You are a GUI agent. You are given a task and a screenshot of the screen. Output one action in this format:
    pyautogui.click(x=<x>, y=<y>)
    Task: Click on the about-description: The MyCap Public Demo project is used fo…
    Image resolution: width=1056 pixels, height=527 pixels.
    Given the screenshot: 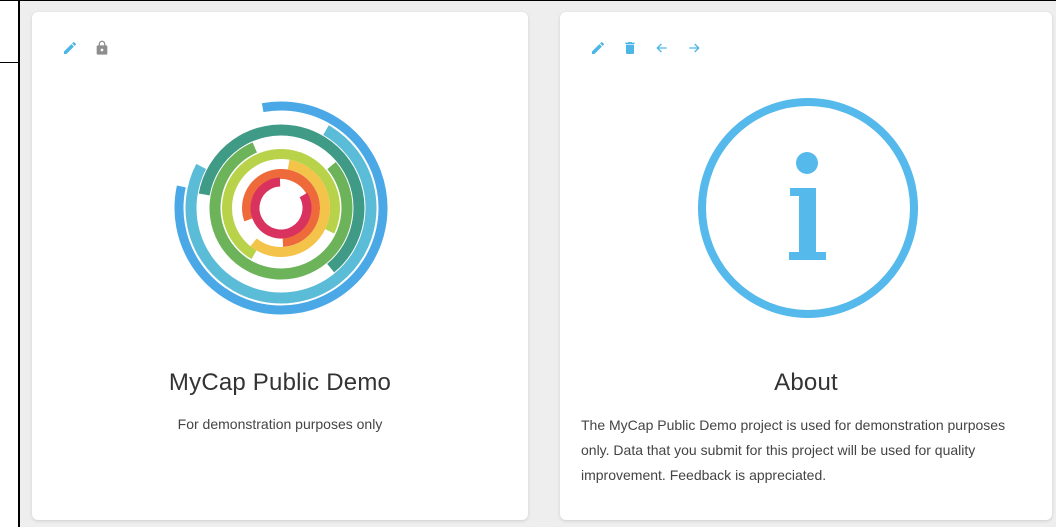 What is the action you would take?
    pyautogui.click(x=793, y=450)
    